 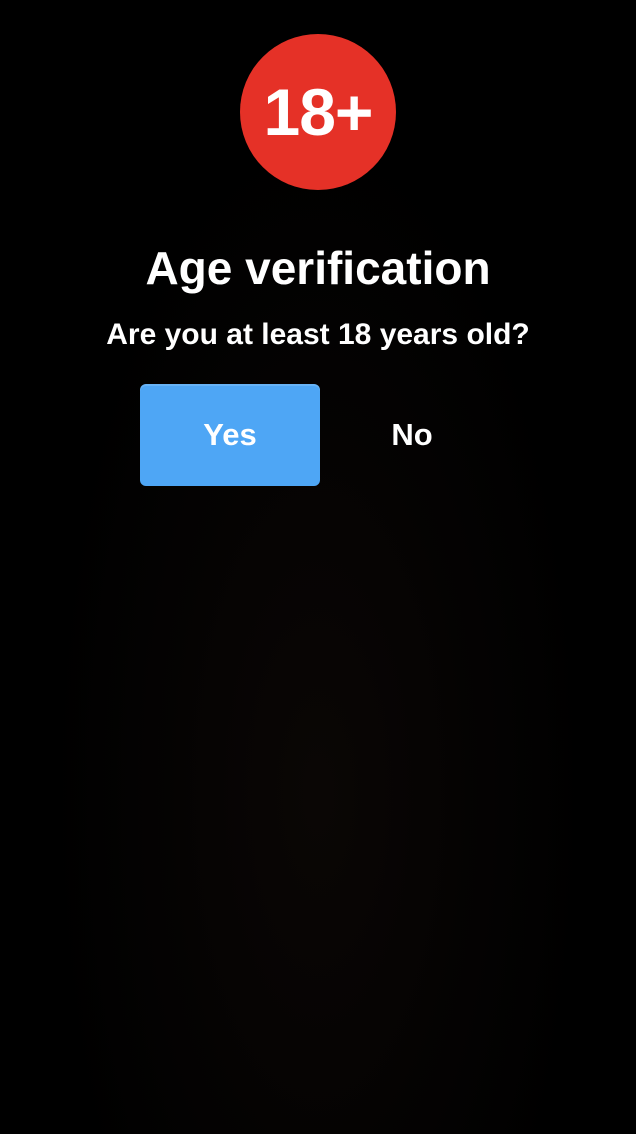 What do you see at coordinates (318, 334) in the screenshot?
I see `dialog-question: Are you at least 18 years old?` at bounding box center [318, 334].